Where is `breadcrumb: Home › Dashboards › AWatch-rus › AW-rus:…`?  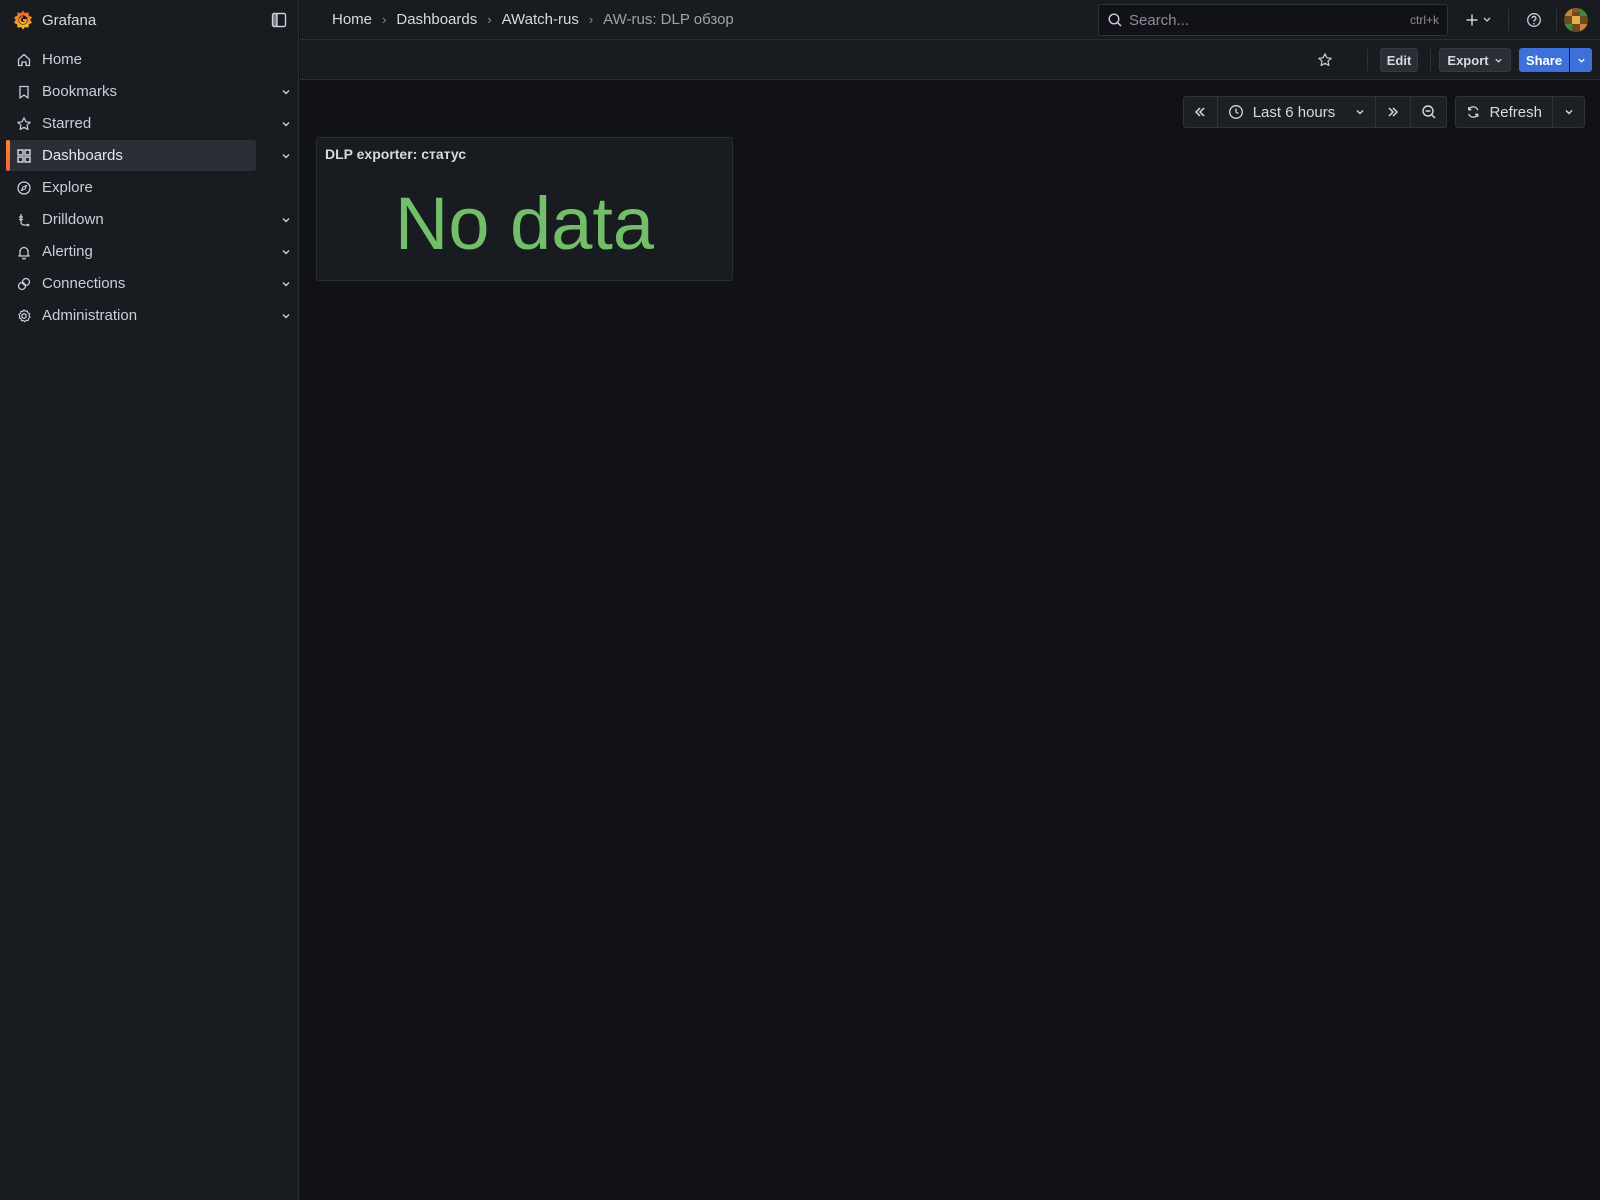 breadcrumb: Home › Dashboards › AWatch-rus › AW-rus:… is located at coordinates (517, 19).